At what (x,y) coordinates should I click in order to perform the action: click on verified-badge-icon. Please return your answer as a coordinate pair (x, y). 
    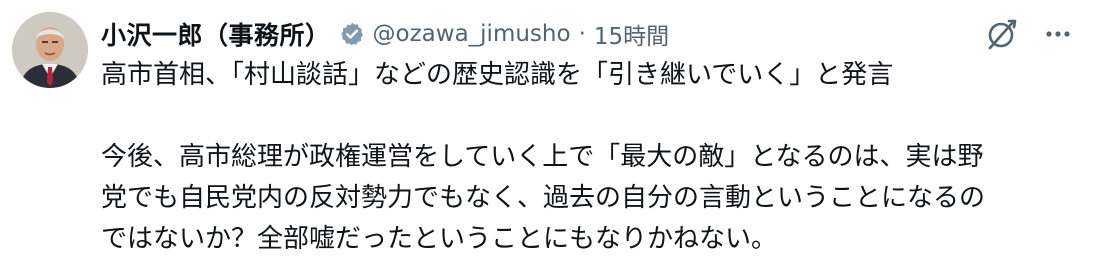
    Looking at the image, I should click on (352, 34).